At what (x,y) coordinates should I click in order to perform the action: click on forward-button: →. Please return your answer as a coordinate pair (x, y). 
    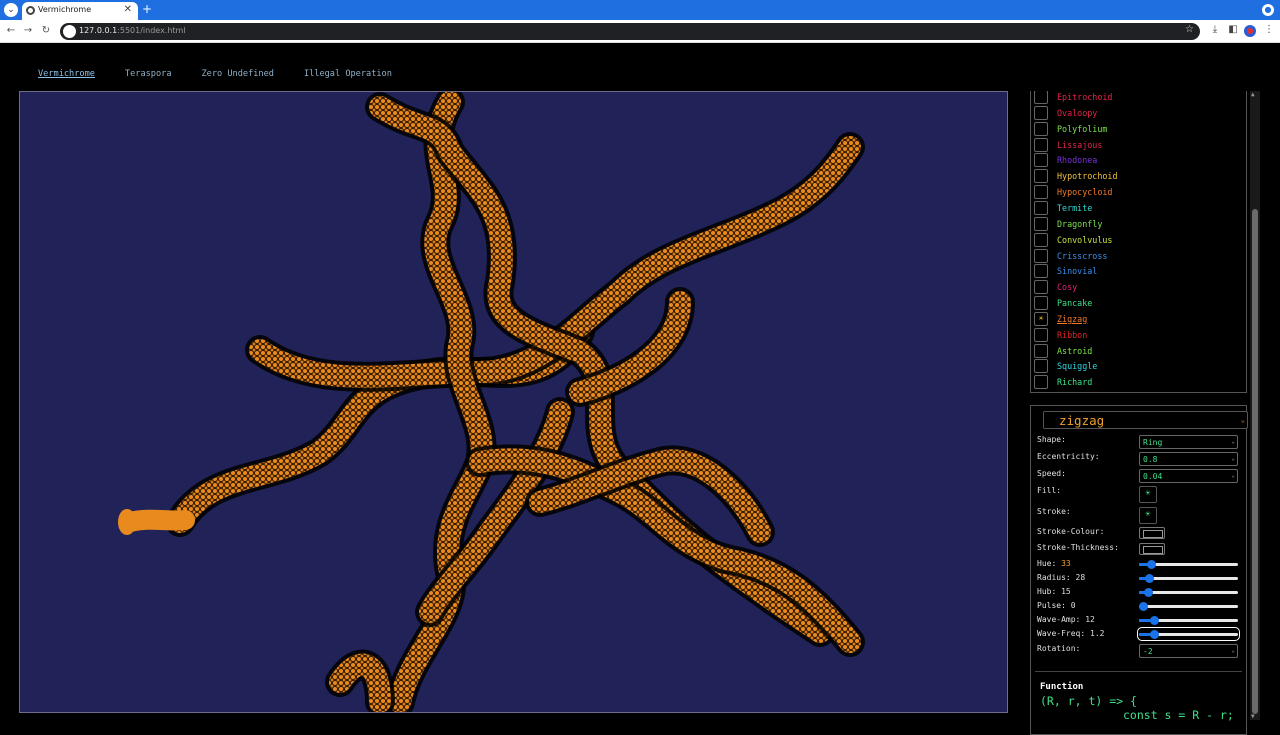
    Looking at the image, I should click on (28, 31).